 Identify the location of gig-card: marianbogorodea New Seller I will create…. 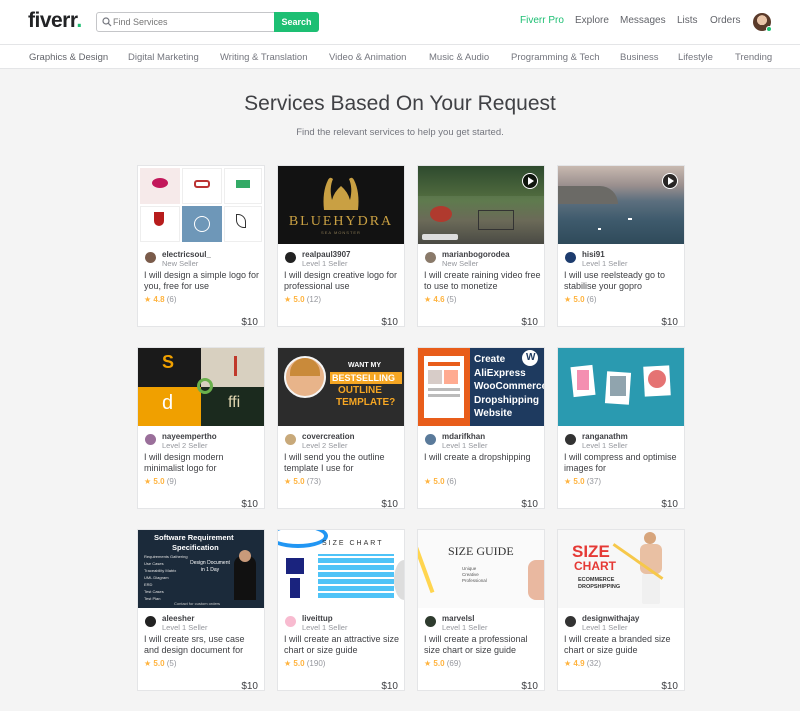
(481, 246).